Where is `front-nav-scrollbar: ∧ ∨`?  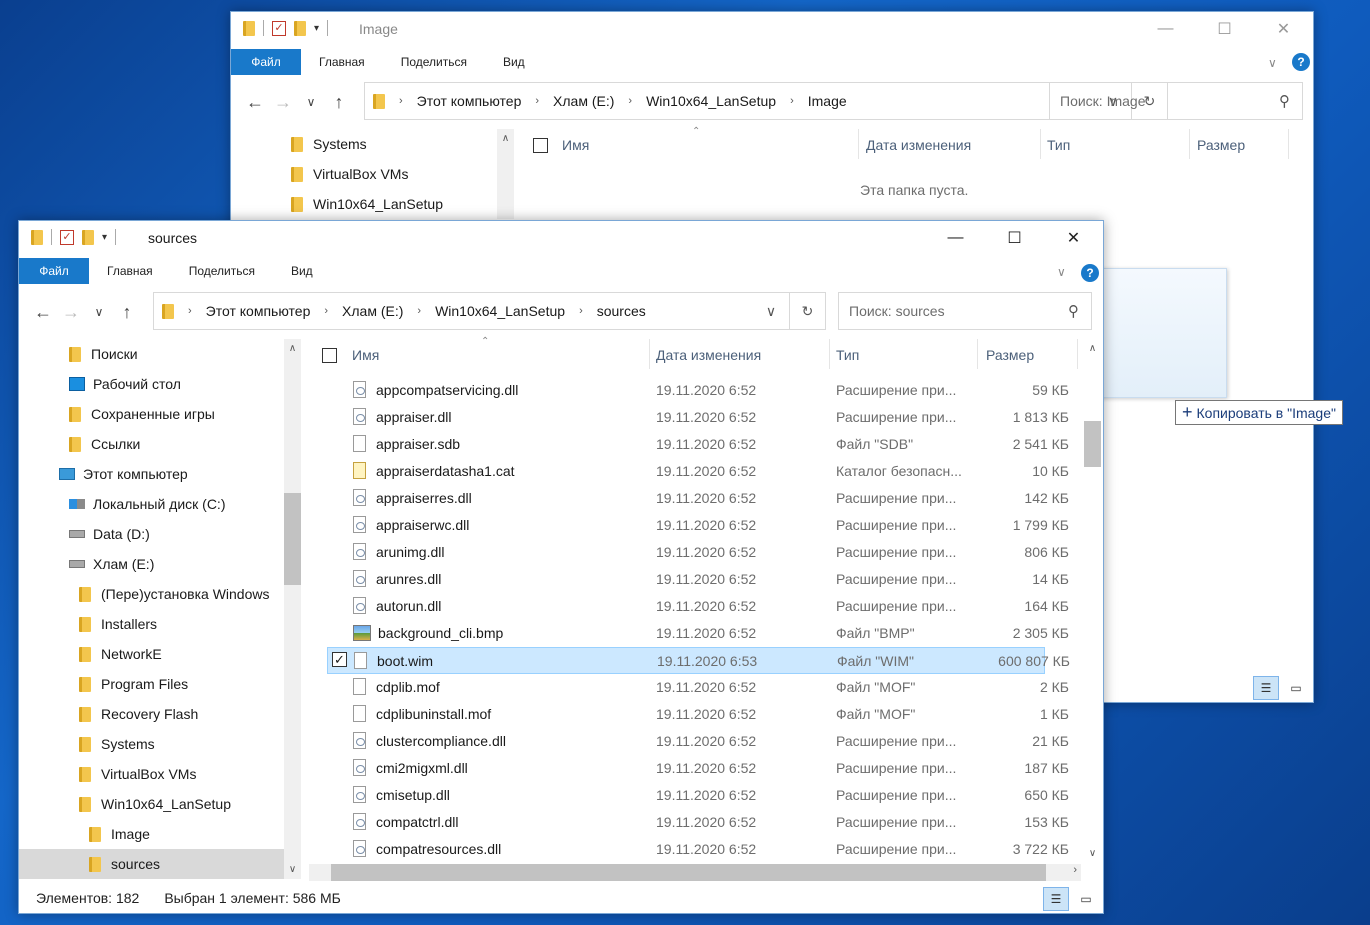 front-nav-scrollbar: ∧ ∨ is located at coordinates (292, 609).